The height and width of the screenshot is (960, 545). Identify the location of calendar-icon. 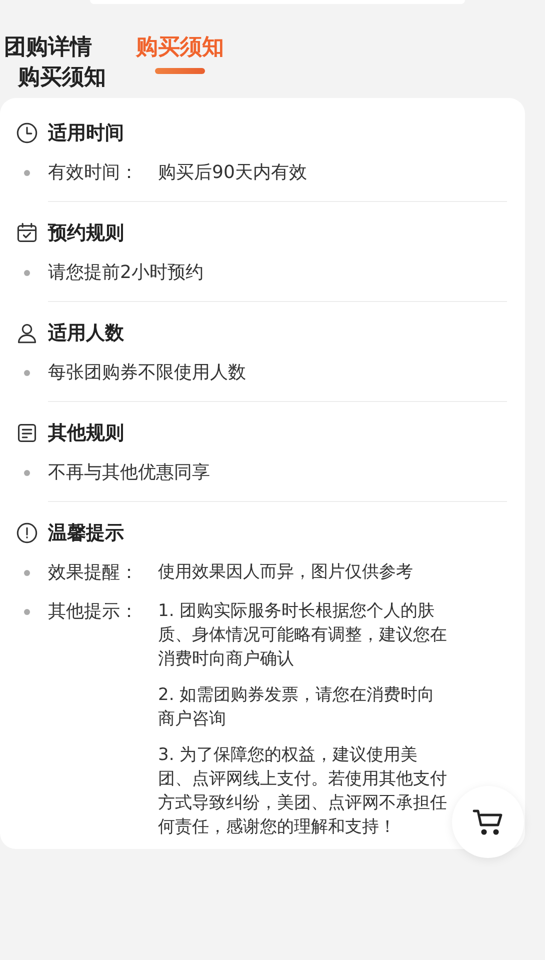
(27, 233).